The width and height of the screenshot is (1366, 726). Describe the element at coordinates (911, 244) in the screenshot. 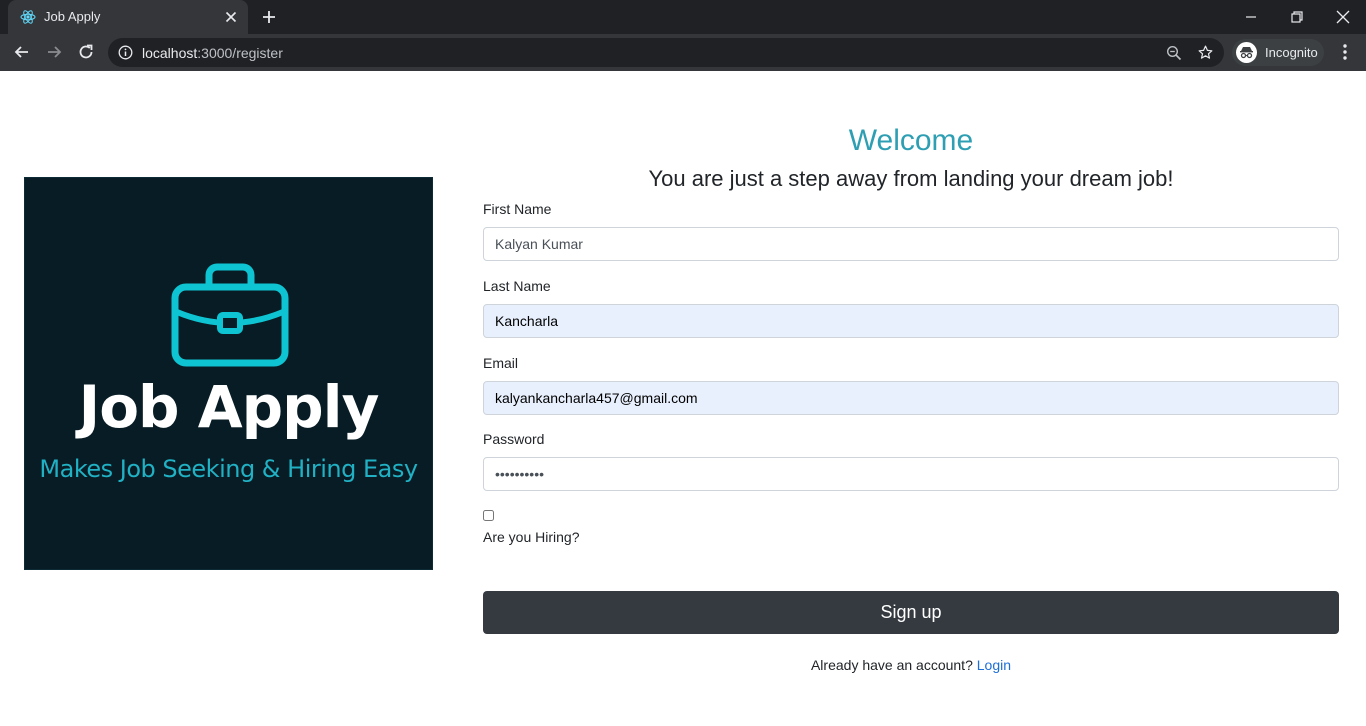

I see `first-name-field` at that location.